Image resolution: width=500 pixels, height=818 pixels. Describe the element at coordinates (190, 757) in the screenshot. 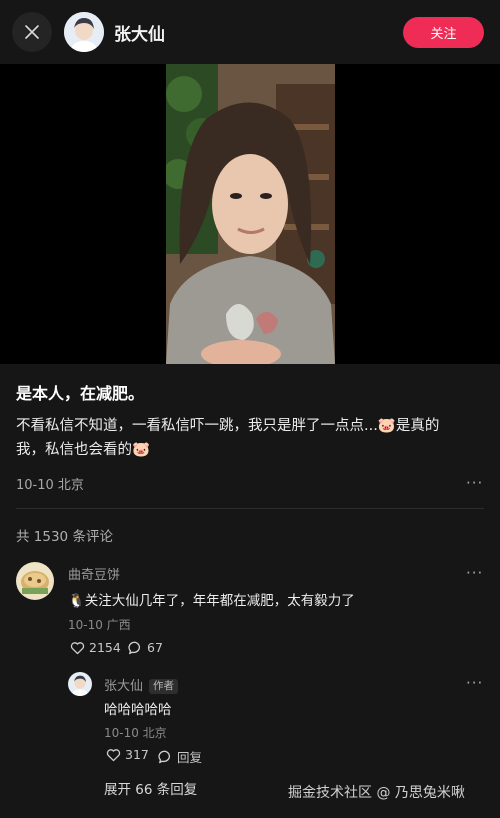

I see `reply-label: 回复` at that location.